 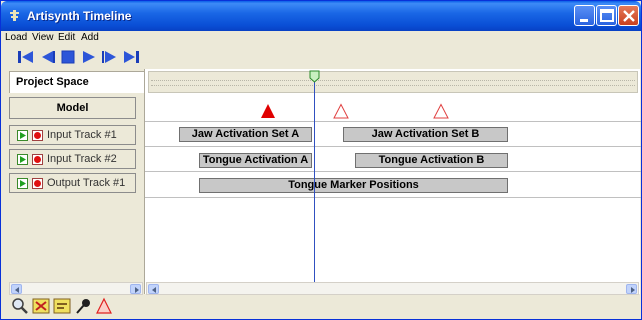 I want to click on menu-view: View, so click(x=43, y=37).